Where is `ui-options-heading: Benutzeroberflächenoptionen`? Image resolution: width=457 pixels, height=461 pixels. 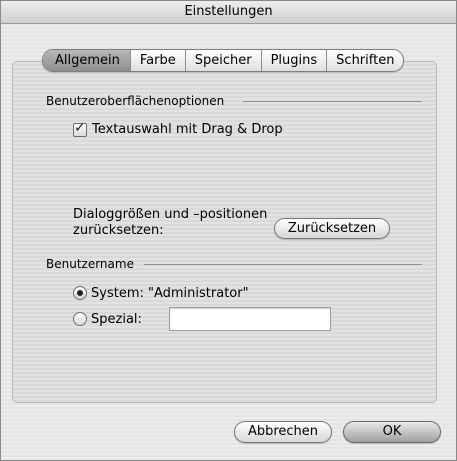
ui-options-heading: Benutzeroberflächenoptionen is located at coordinates (135, 101).